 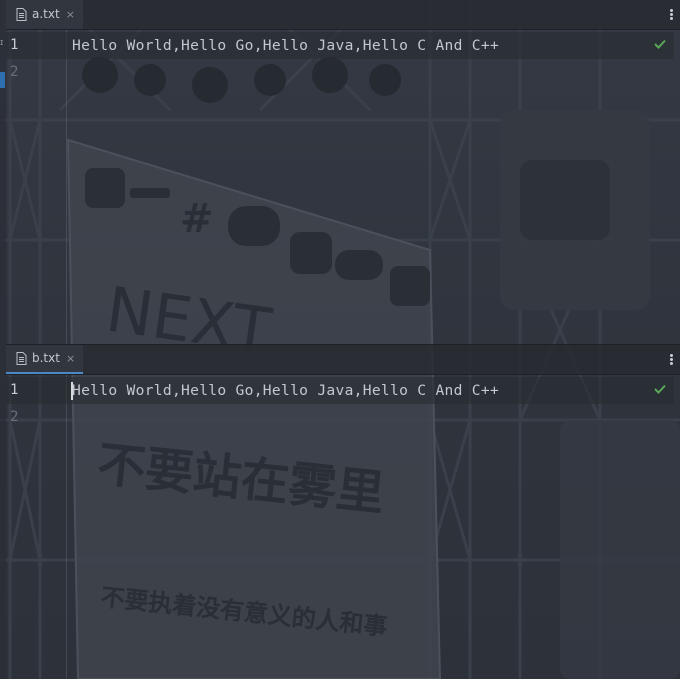 I want to click on tab-b-txt: b.txt ×, so click(x=44, y=359).